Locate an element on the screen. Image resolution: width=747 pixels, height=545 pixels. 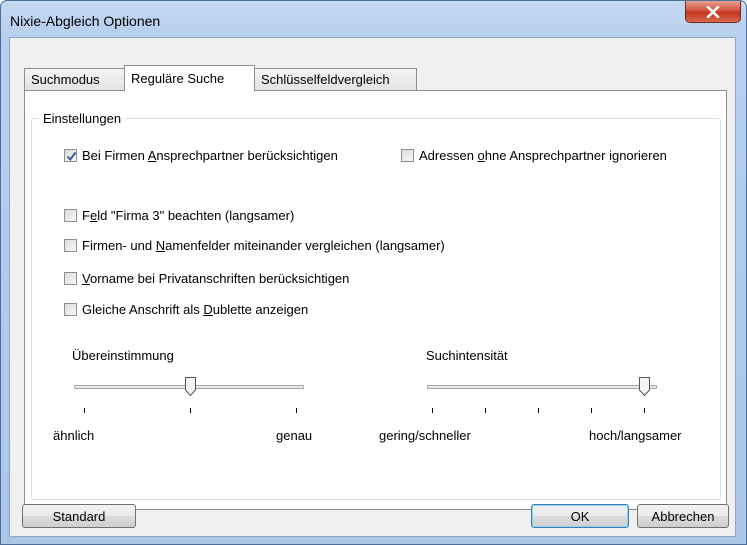
suchintensitaet-min-label: gering/schneller is located at coordinates (425, 435).